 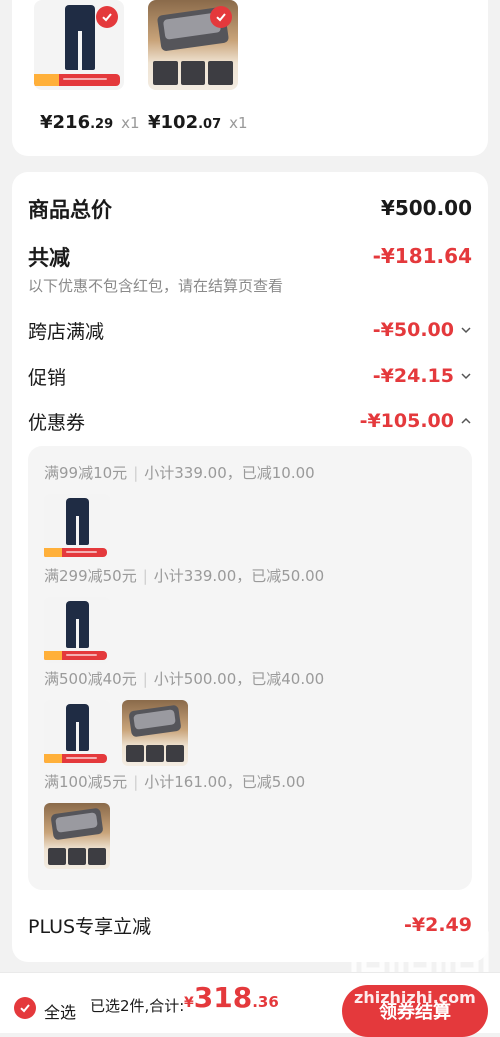 What do you see at coordinates (466, 420) in the screenshot?
I see `chevron-up-icon` at bounding box center [466, 420].